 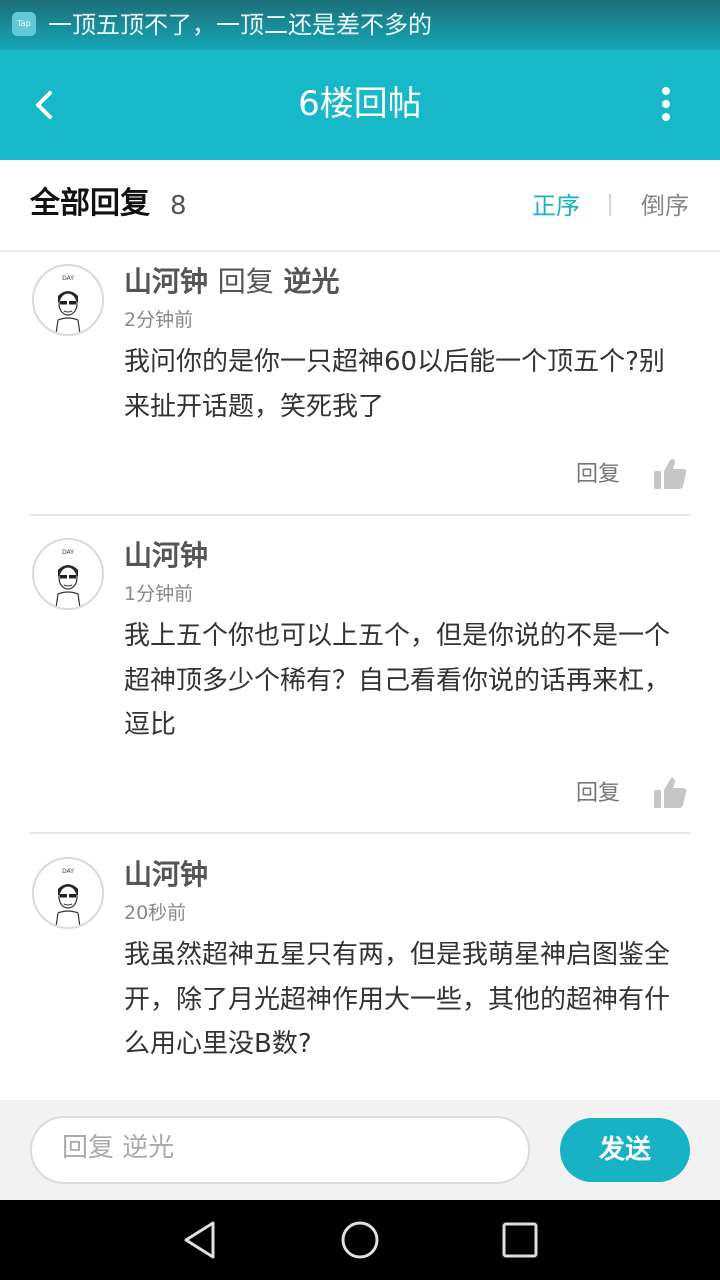 I want to click on page-title: 6楼回帖, so click(x=360, y=104).